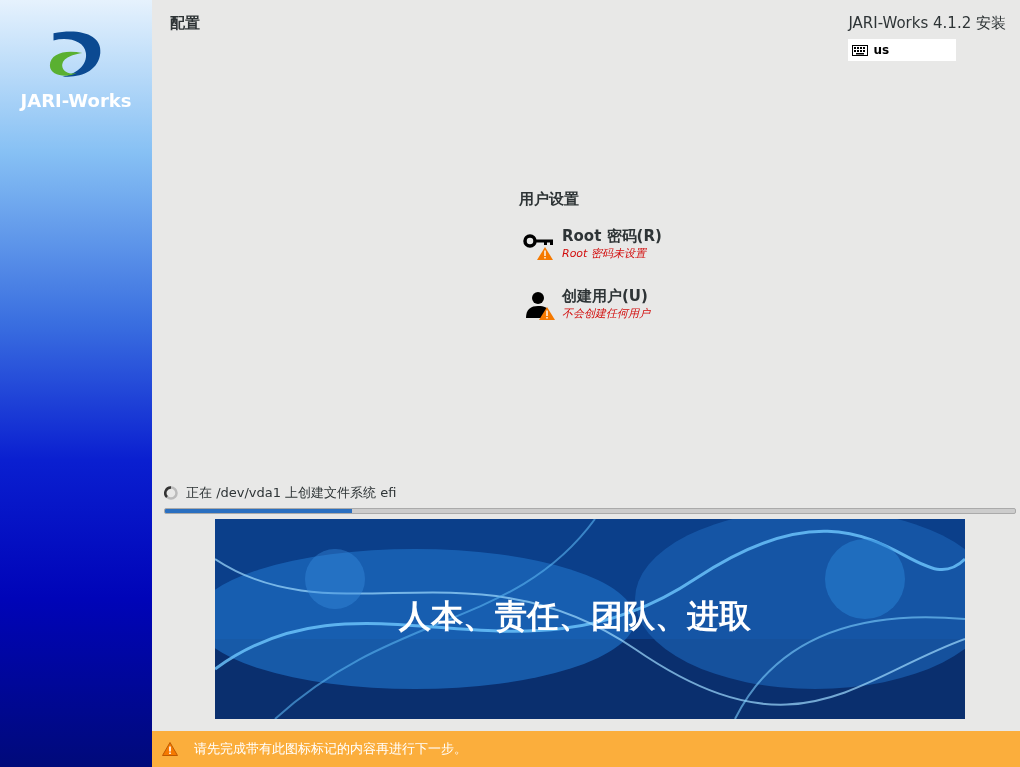 Image resolution: width=1020 pixels, height=767 pixels. I want to click on warning-message: 请先完成带有此图标标记的内容再进行下一步。, so click(330, 749).